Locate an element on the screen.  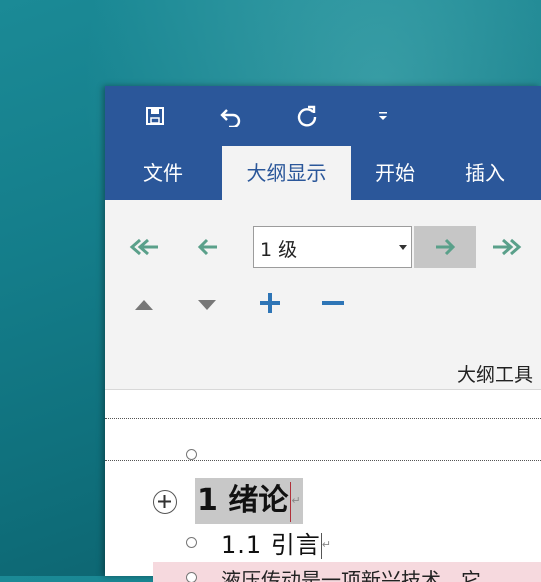
body-text-bullet-icon is located at coordinates (191, 577).